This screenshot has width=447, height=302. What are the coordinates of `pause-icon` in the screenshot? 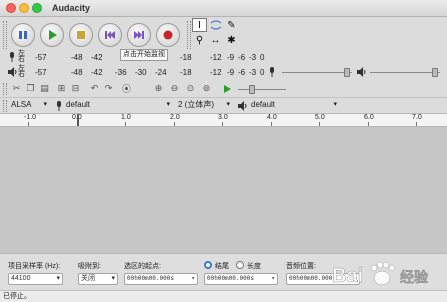 It's located at (23, 35).